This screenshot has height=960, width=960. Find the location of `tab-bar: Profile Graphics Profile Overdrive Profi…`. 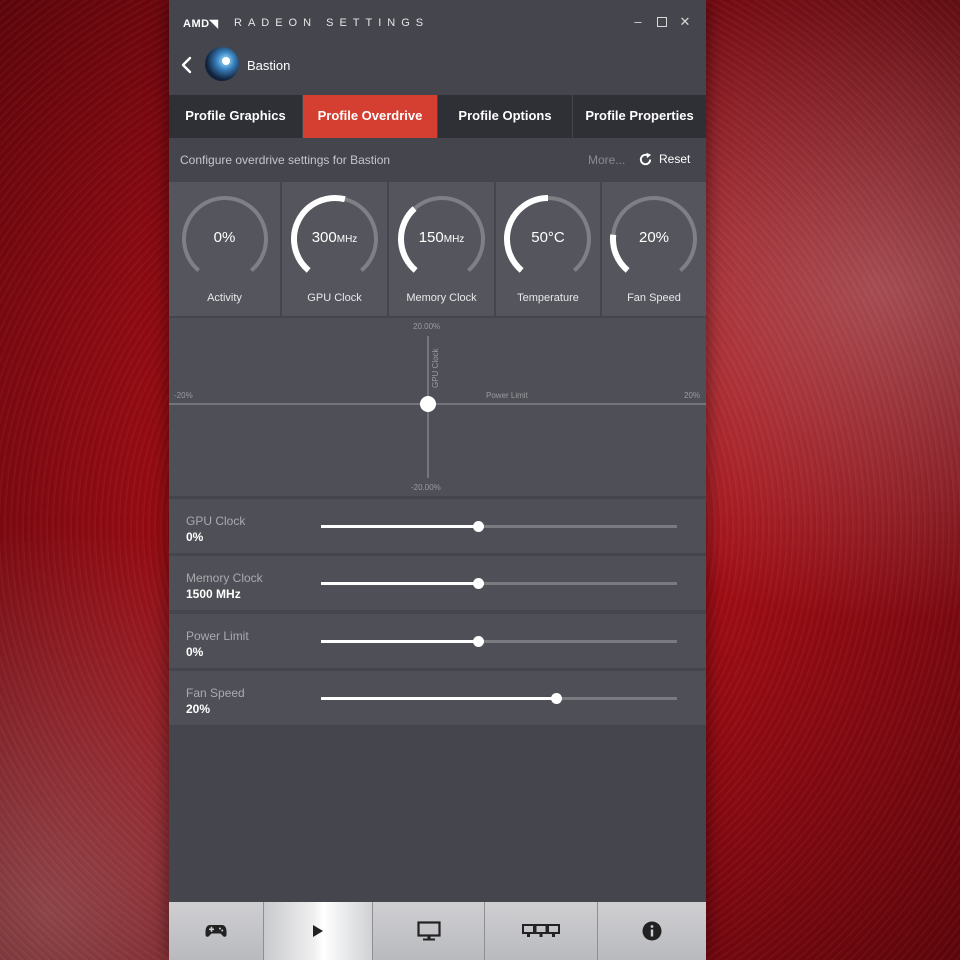

tab-bar: Profile Graphics Profile Overdrive Profi… is located at coordinates (437, 116).